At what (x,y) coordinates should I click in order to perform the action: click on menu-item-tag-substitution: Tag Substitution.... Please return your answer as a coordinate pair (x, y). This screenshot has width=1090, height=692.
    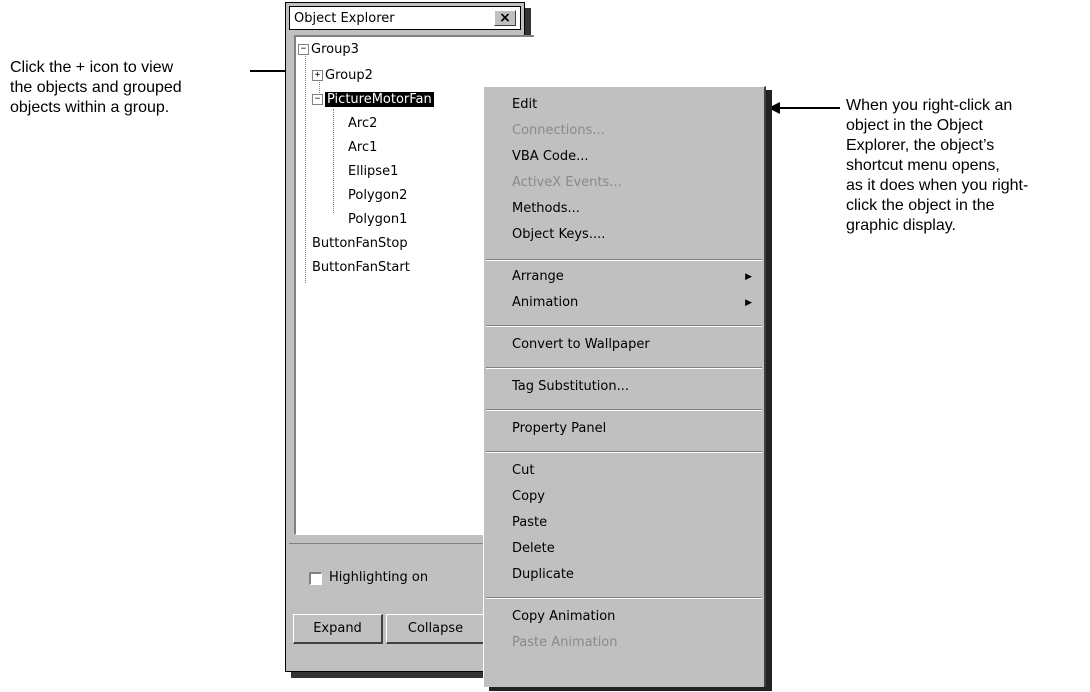
    Looking at the image, I should click on (570, 387).